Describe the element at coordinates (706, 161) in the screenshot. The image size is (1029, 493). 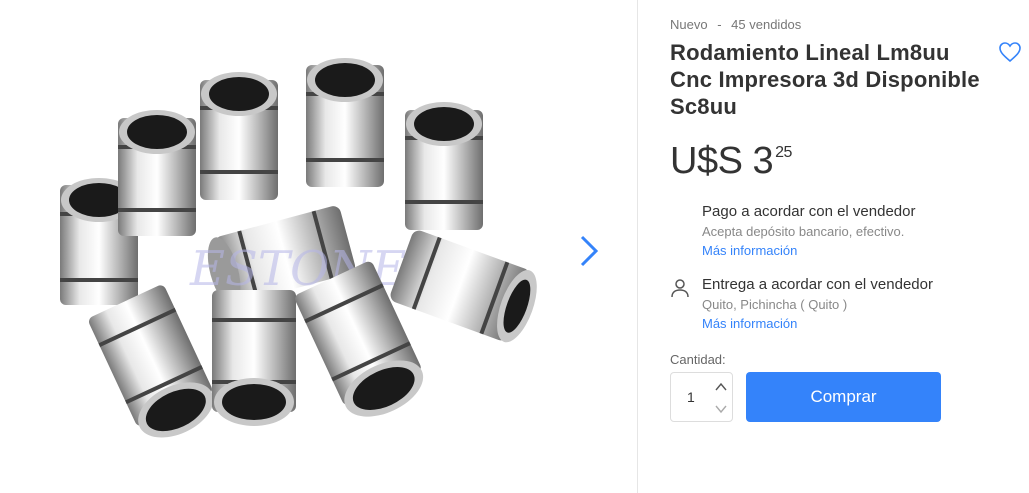
I see `price-currency: U$S` at that location.